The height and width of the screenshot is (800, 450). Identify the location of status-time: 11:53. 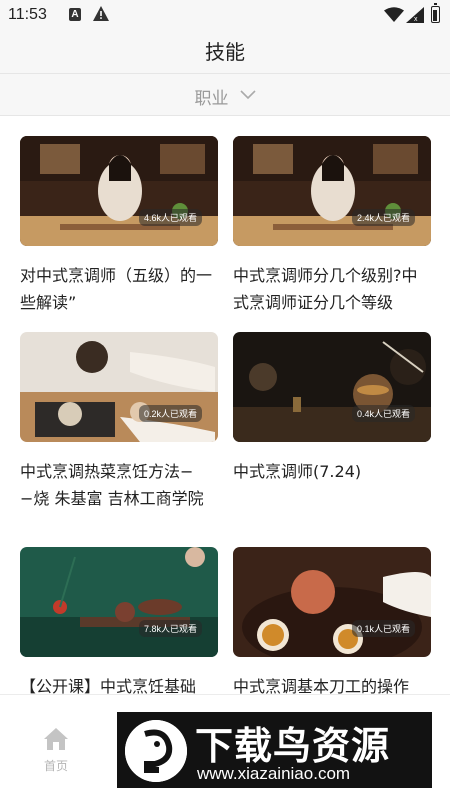
(27, 14).